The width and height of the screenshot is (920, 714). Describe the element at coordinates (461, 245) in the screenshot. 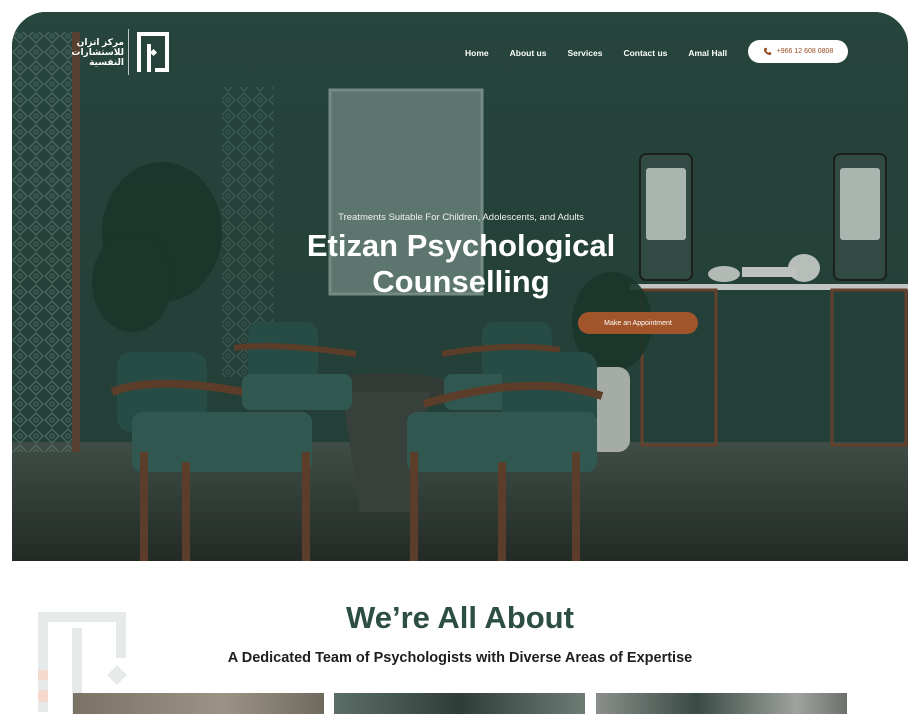

I see `hero-title-line-1: Etizan Psychological` at that location.